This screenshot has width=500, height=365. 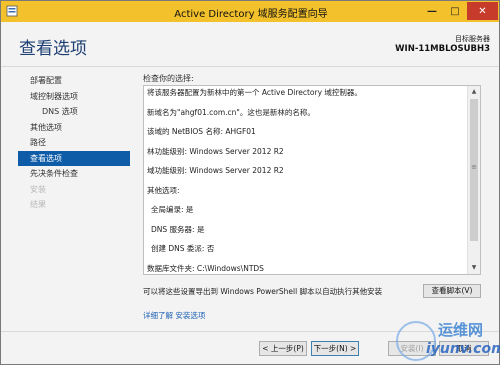 What do you see at coordinates (178, 229) in the screenshot?
I see `summary-line: DNS 服务器: 是` at bounding box center [178, 229].